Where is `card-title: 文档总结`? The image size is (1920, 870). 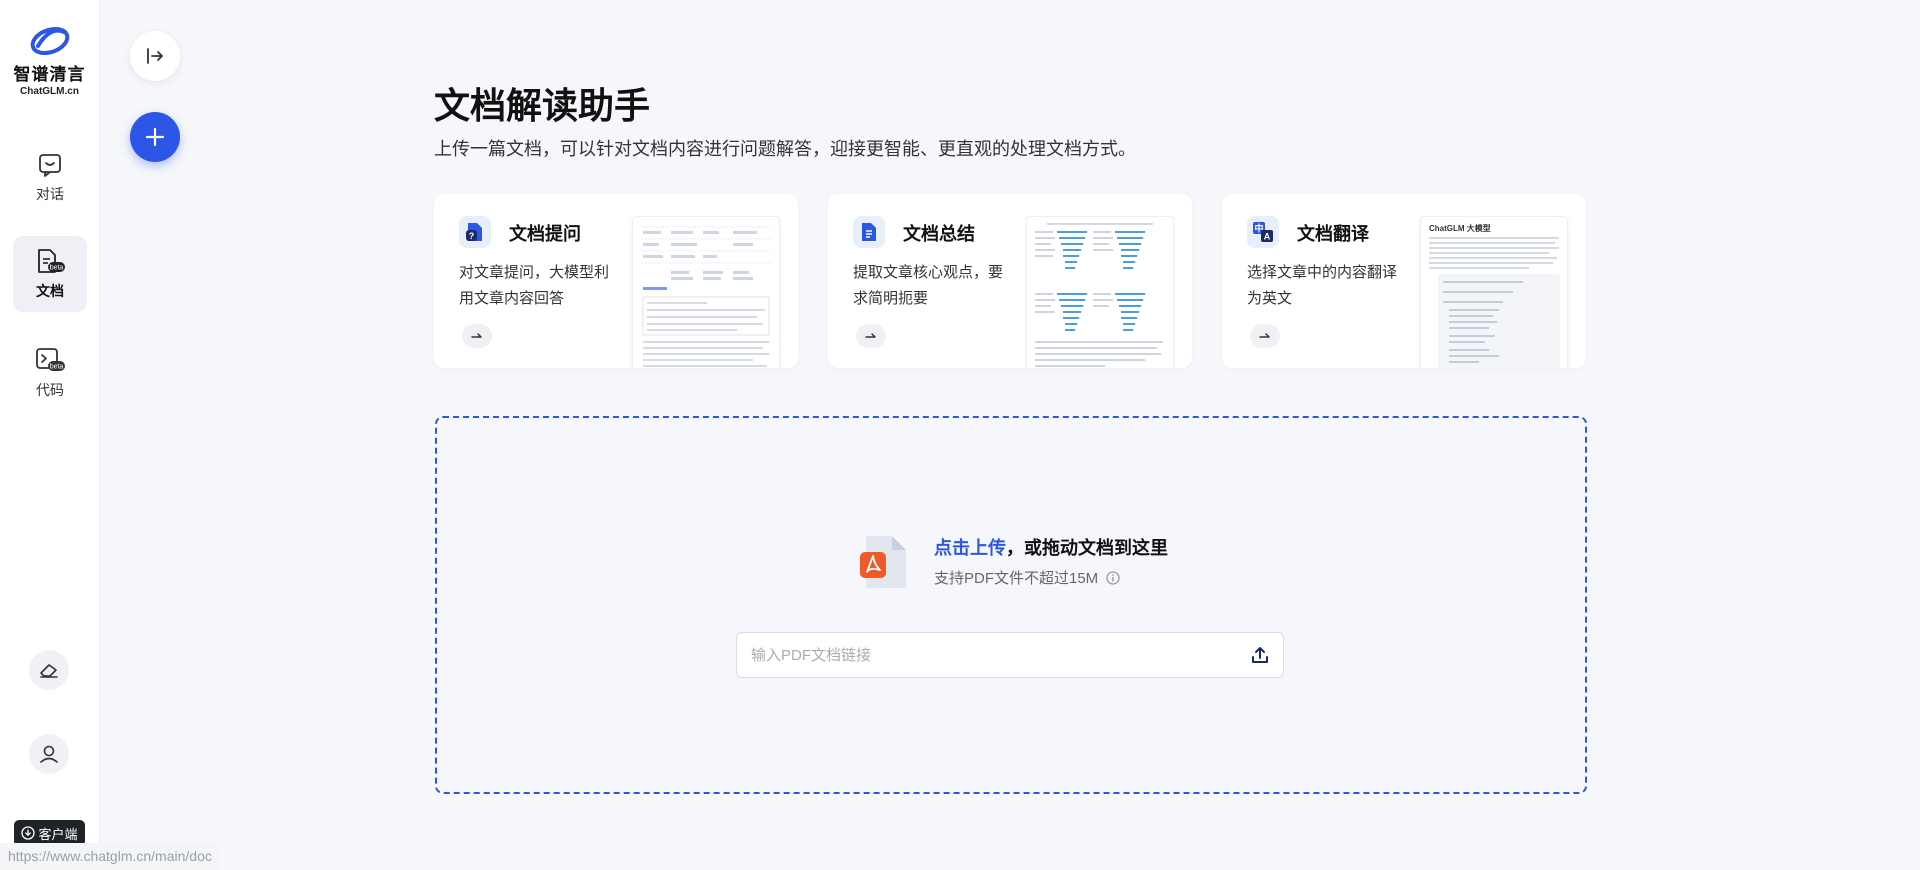
card-title: 文档总结 is located at coordinates (939, 234).